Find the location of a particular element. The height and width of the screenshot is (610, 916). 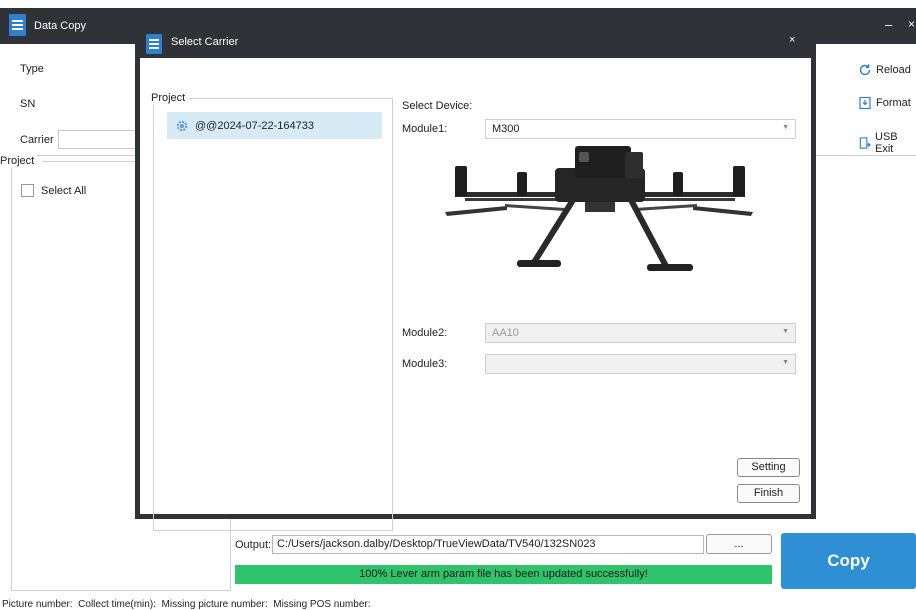

module2-label: Module2: is located at coordinates (425, 333).